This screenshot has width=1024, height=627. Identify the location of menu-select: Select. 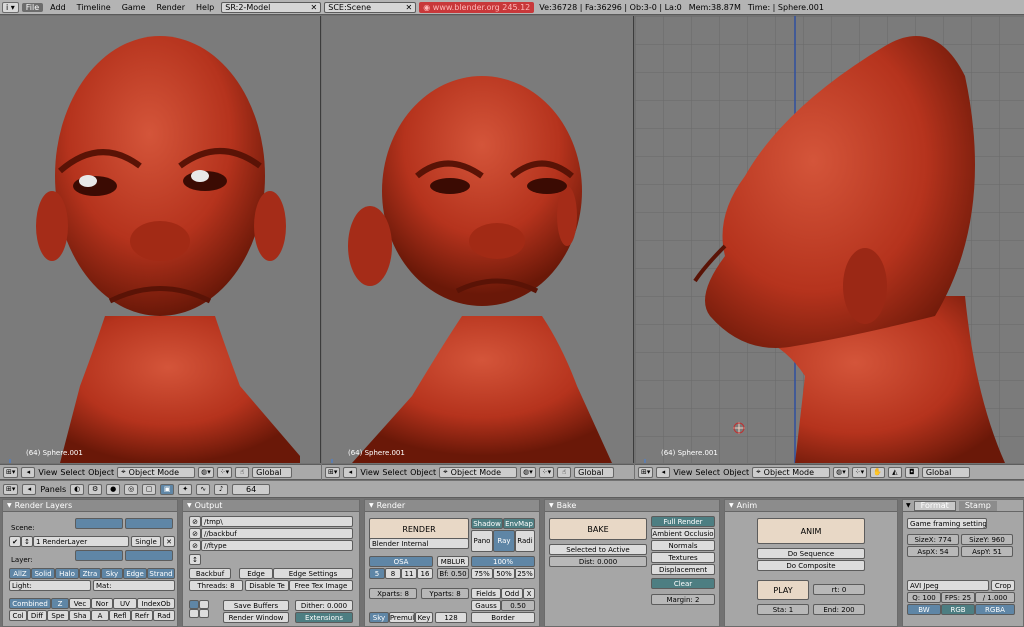
(707, 472).